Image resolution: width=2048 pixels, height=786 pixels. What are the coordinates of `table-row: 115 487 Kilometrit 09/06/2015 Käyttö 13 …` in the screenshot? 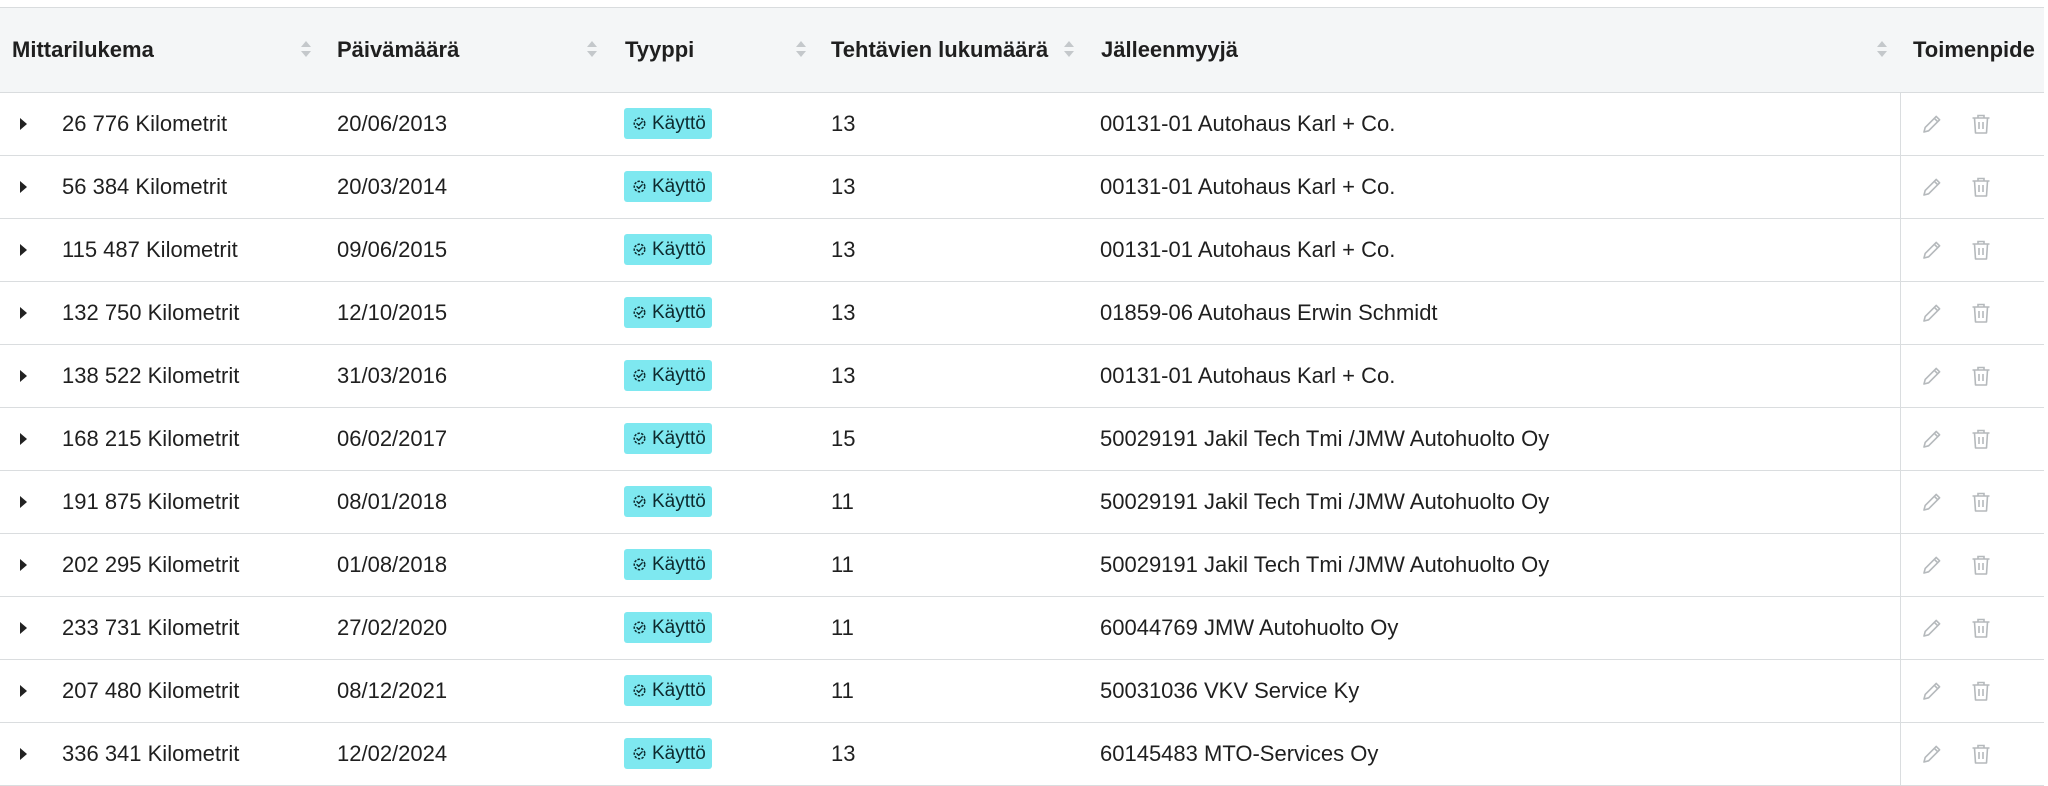 It's located at (1022, 250).